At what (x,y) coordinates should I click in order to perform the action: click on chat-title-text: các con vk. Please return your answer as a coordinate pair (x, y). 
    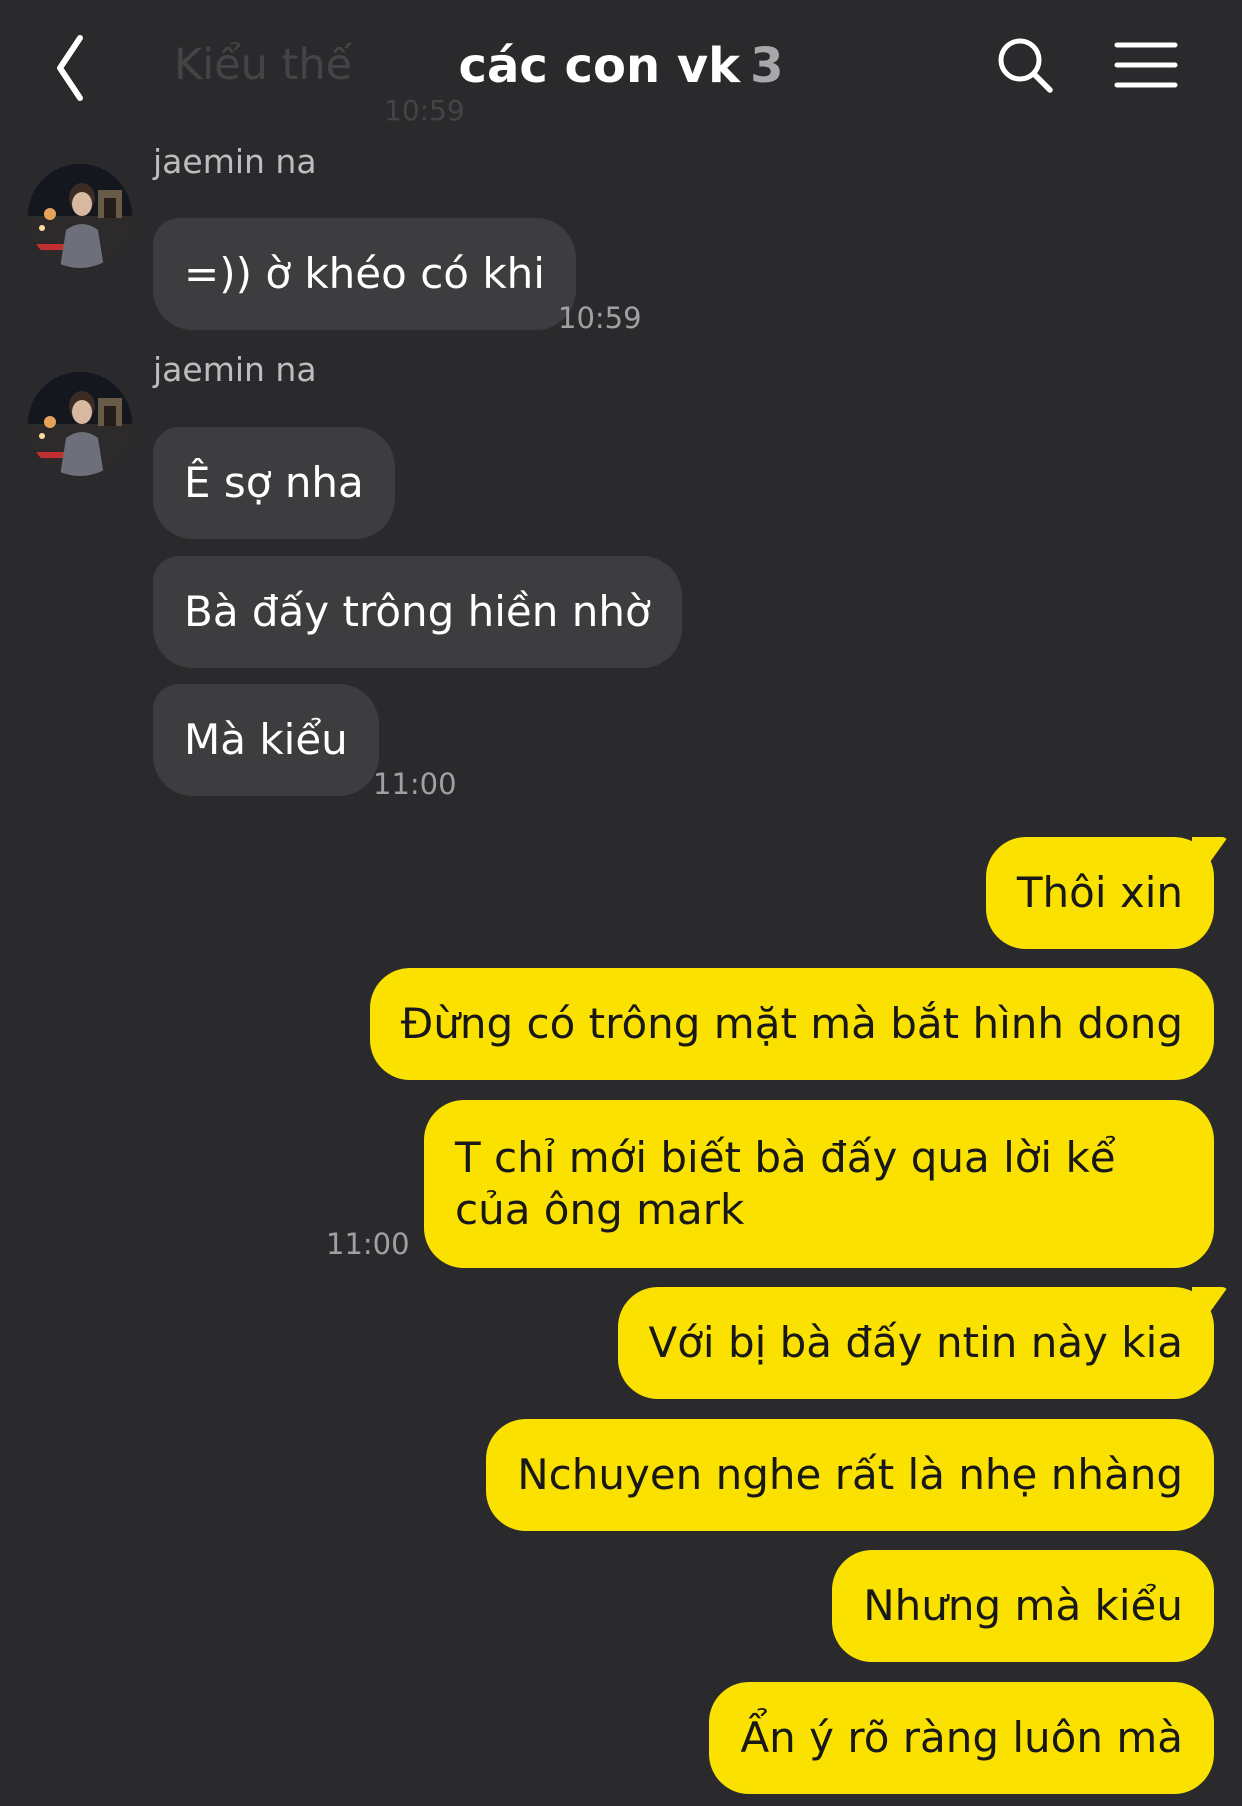
    Looking at the image, I should click on (599, 66).